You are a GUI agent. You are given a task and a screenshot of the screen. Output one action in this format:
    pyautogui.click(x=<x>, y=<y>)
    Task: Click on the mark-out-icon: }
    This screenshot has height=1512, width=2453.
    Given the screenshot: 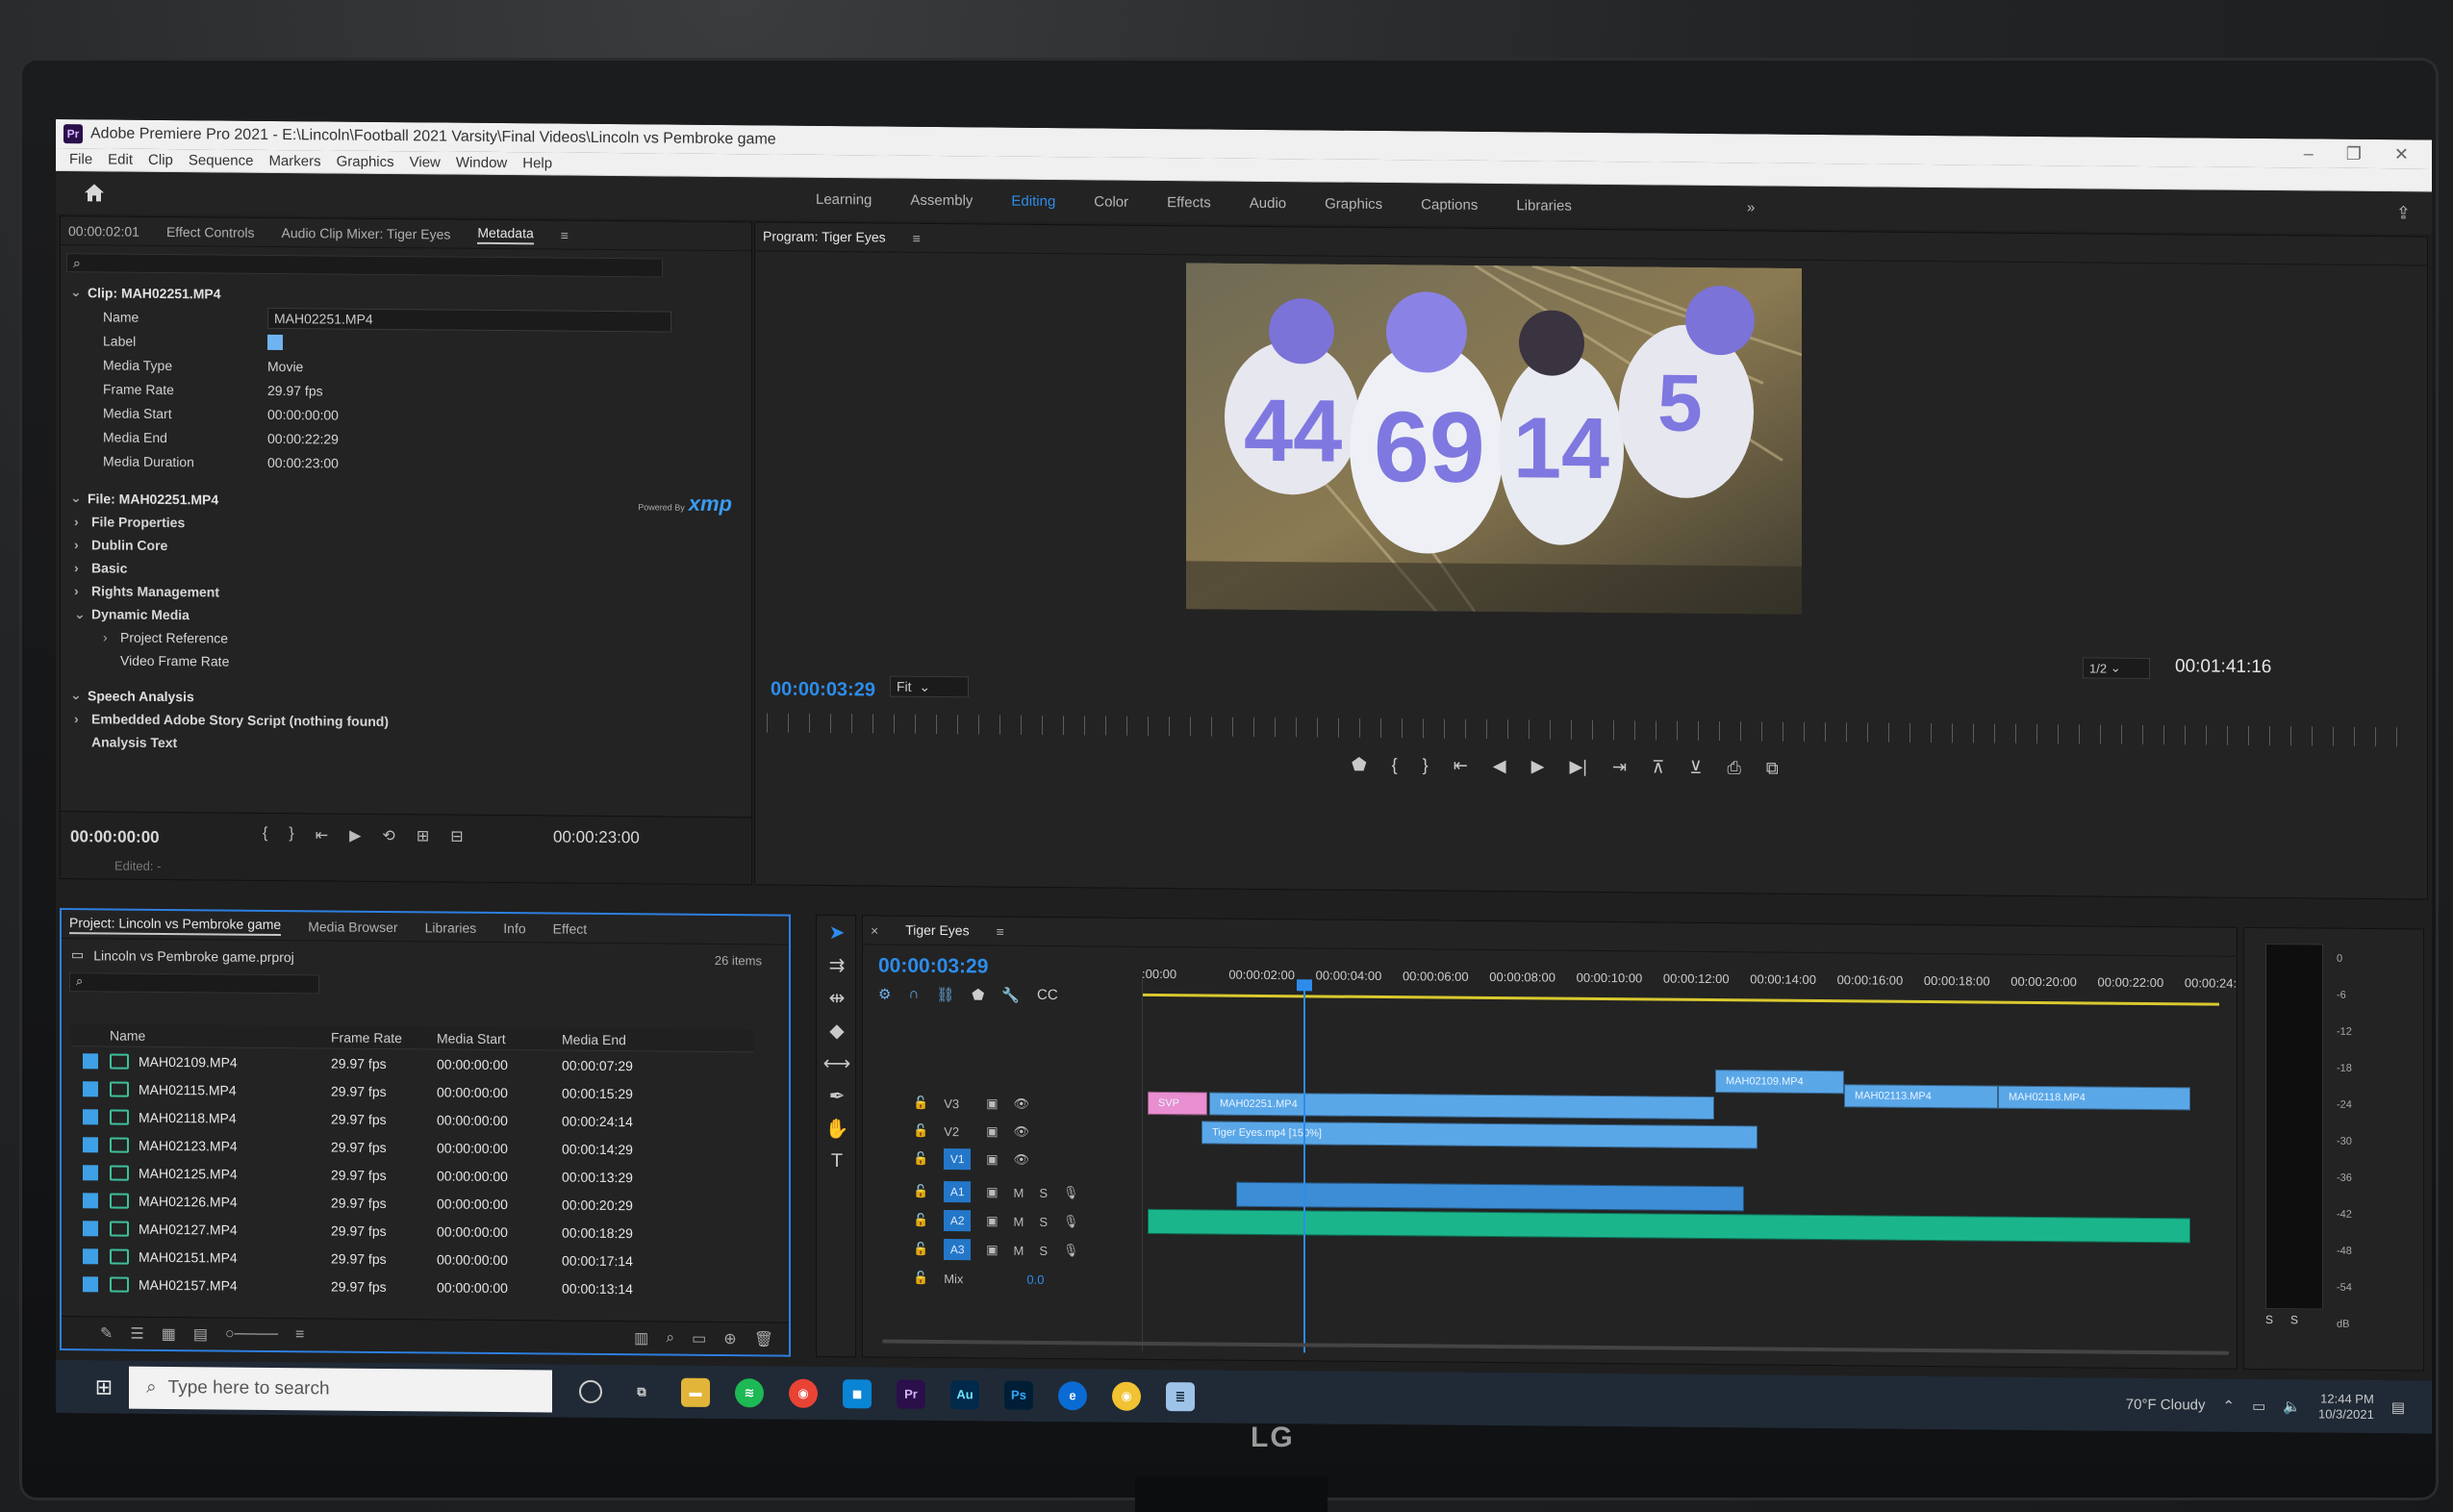 What is the action you would take?
    pyautogui.click(x=291, y=835)
    